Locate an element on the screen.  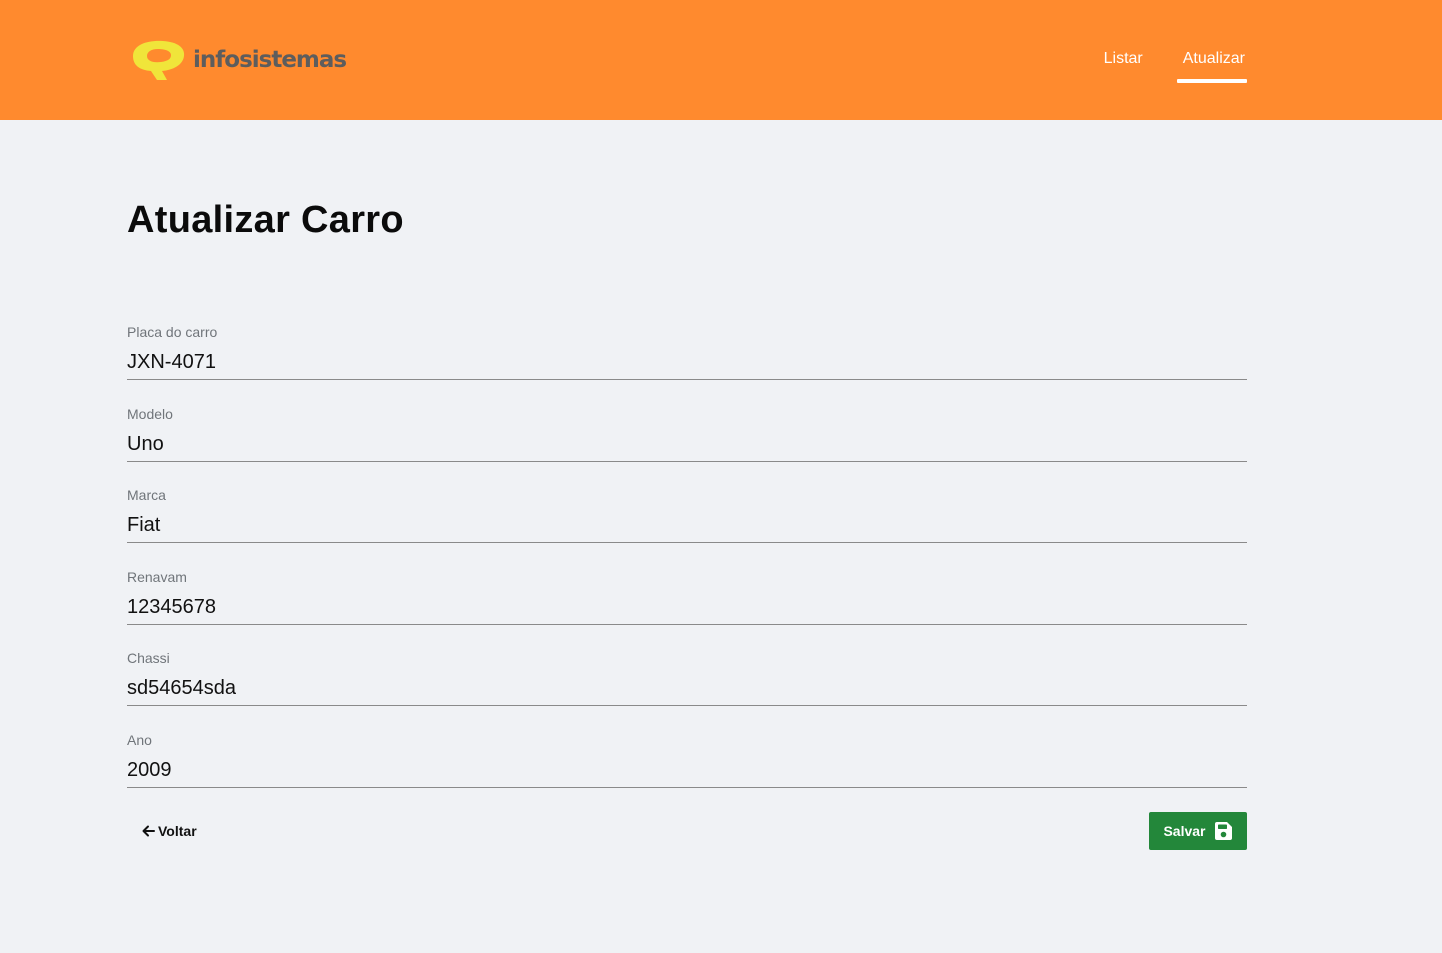
logo-mark-icon is located at coordinates (159, 60).